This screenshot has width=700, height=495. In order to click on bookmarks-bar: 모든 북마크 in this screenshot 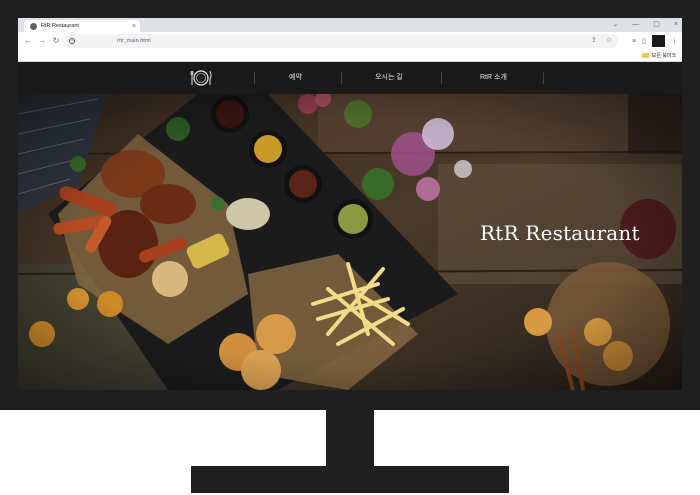, I will do `click(350, 56)`.